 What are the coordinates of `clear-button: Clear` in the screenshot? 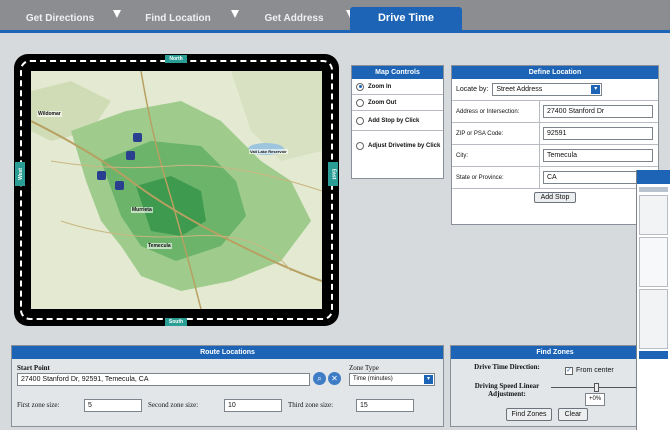 It's located at (573, 414).